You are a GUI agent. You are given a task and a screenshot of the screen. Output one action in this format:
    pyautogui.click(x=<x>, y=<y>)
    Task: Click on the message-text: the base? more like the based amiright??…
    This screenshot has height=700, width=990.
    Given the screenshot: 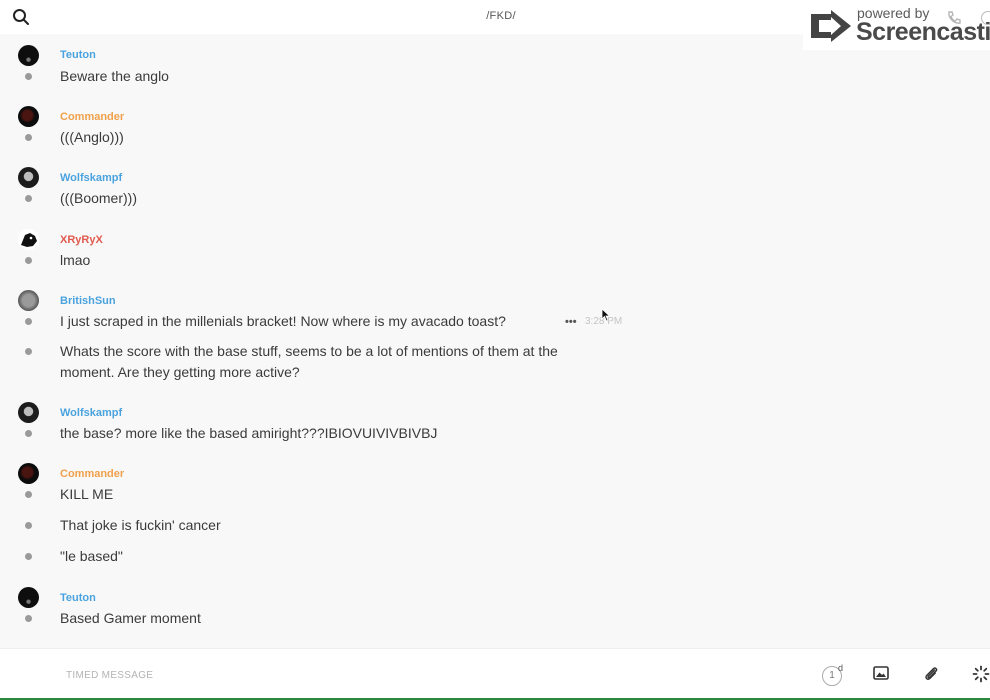 What is the action you would take?
    pyautogui.click(x=249, y=433)
    